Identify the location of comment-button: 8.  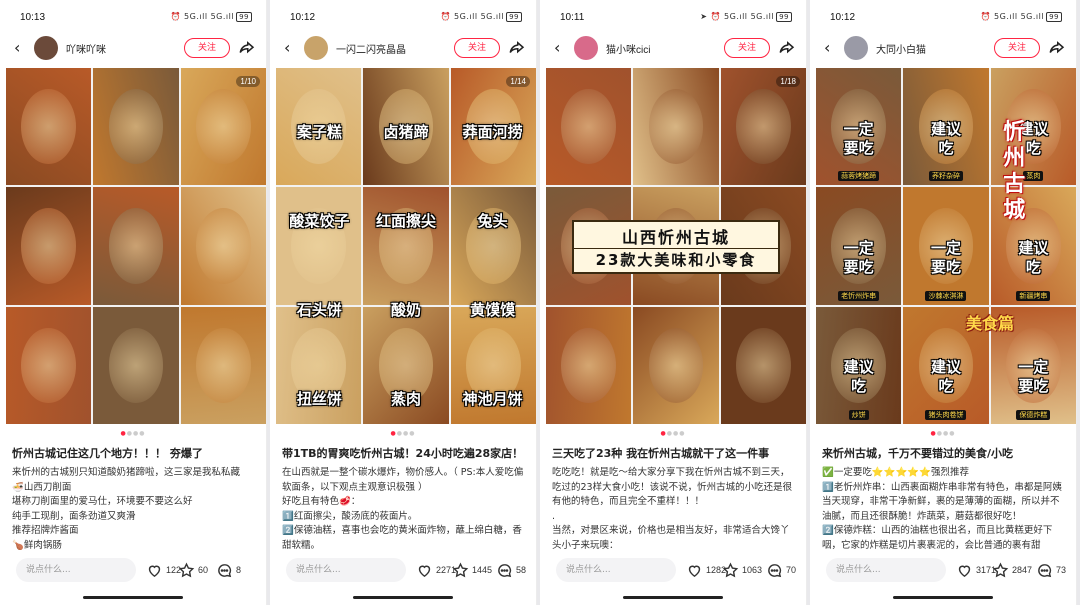
(228, 570).